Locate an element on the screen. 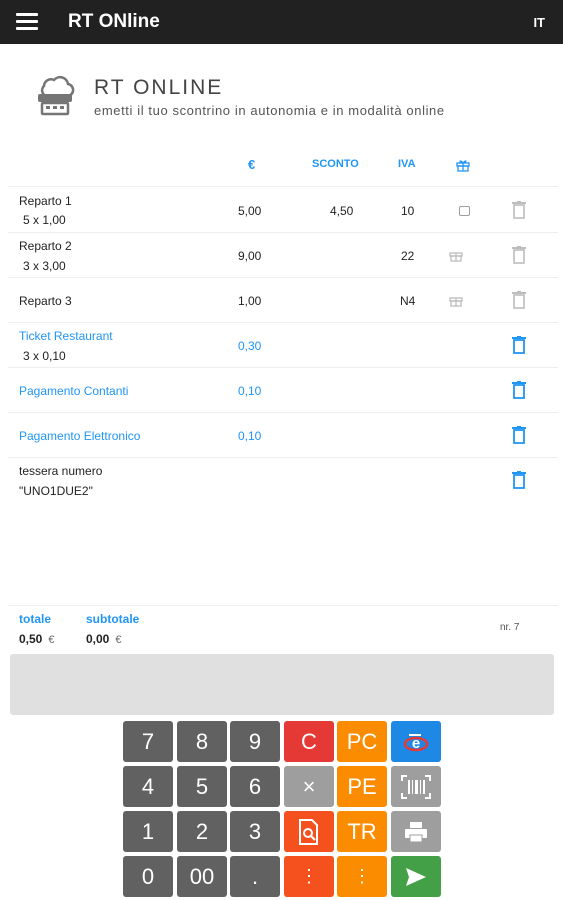 This screenshot has height=900, width=563. send-icon is located at coordinates (416, 876).